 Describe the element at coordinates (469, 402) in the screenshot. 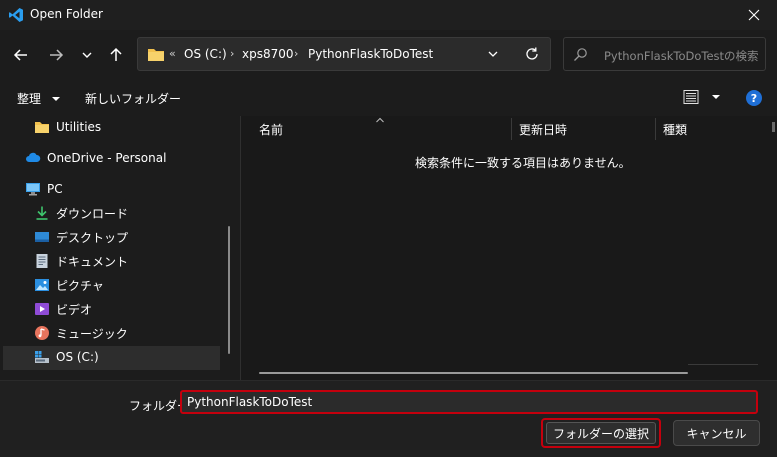

I see `folder-name-input` at that location.